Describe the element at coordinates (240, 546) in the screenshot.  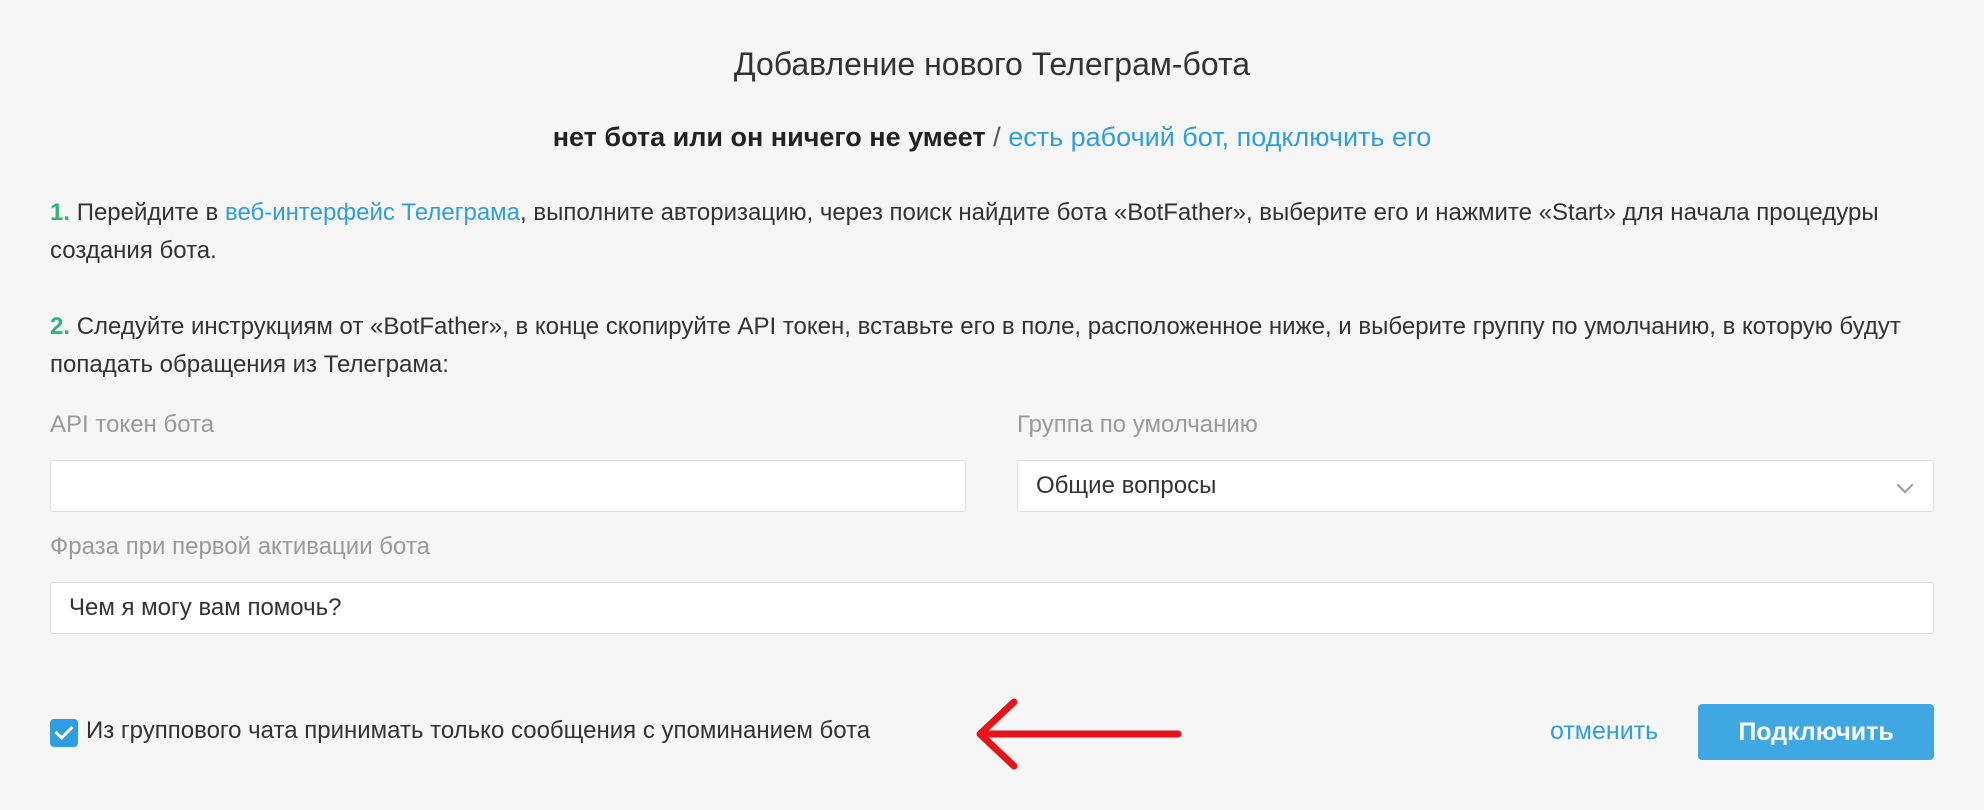
I see `phrase-label: Фраза при первой активации бота` at that location.